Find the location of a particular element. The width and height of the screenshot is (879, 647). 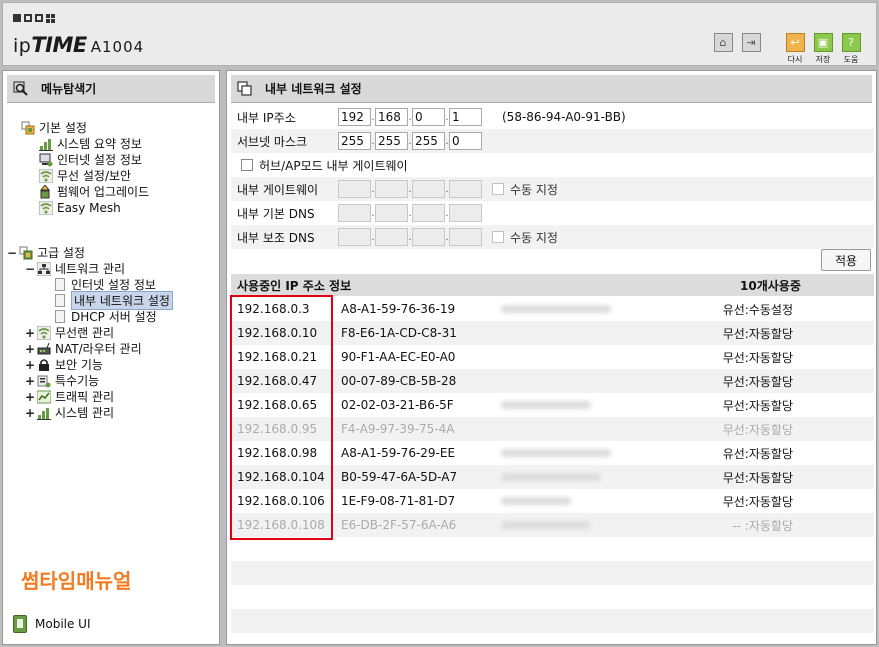

tree-basic-settings: 기본 설정 is located at coordinates (54, 127).